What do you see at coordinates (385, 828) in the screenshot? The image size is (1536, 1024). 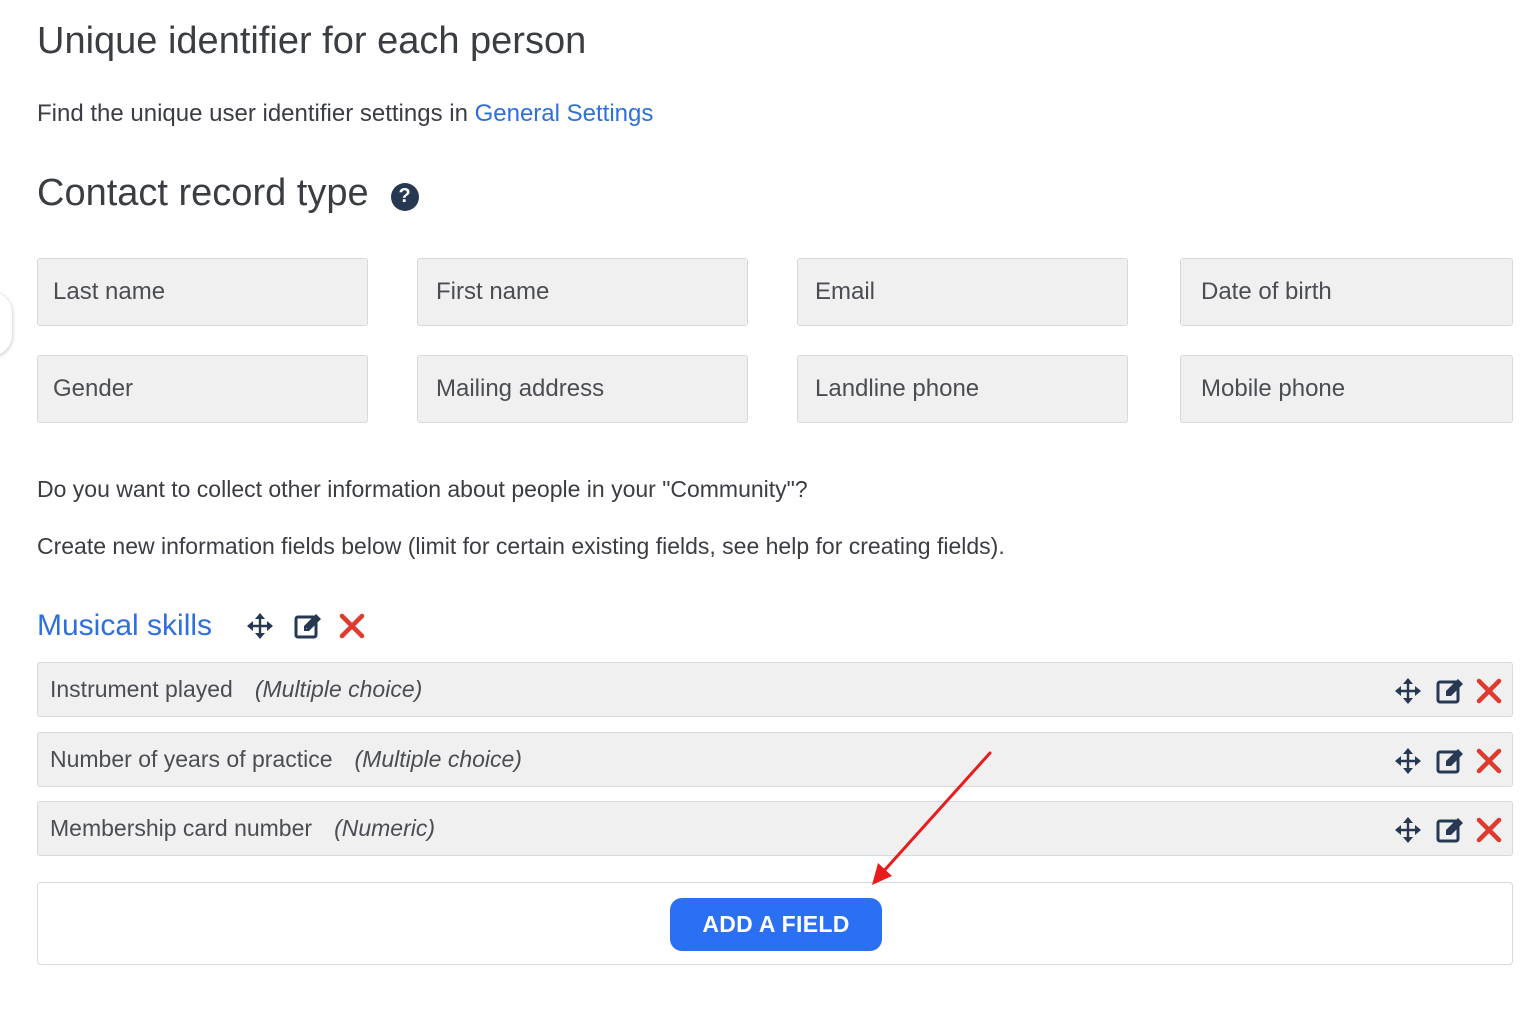 I see `custom-field-type: (Numeric)` at bounding box center [385, 828].